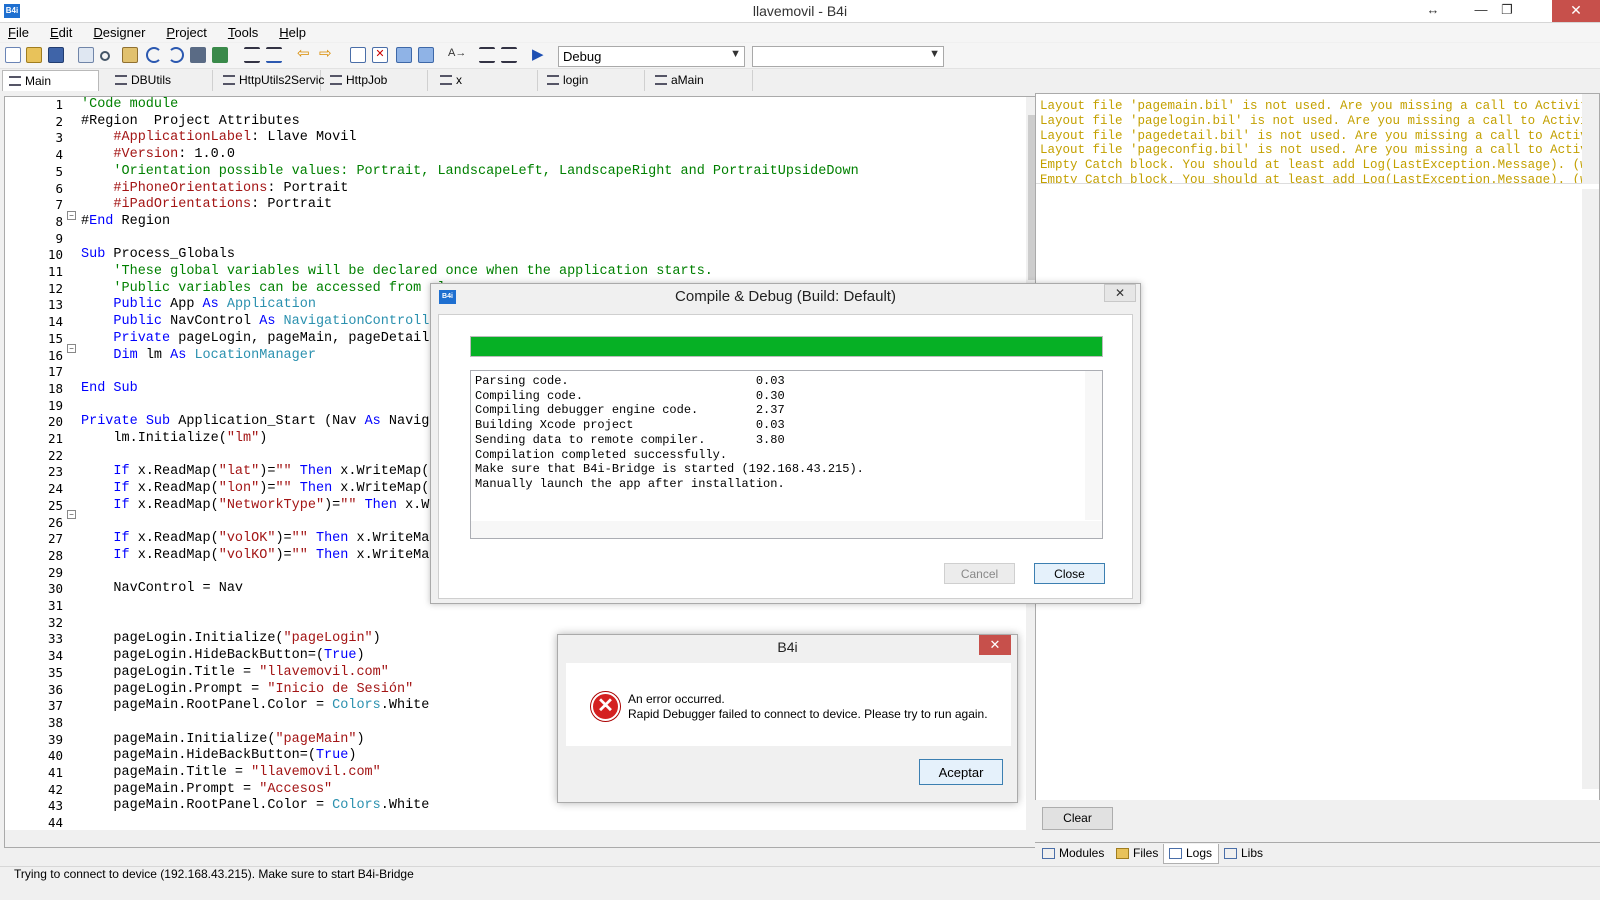 The image size is (1600, 900). What do you see at coordinates (176, 55) in the screenshot?
I see `redo-icon` at bounding box center [176, 55].